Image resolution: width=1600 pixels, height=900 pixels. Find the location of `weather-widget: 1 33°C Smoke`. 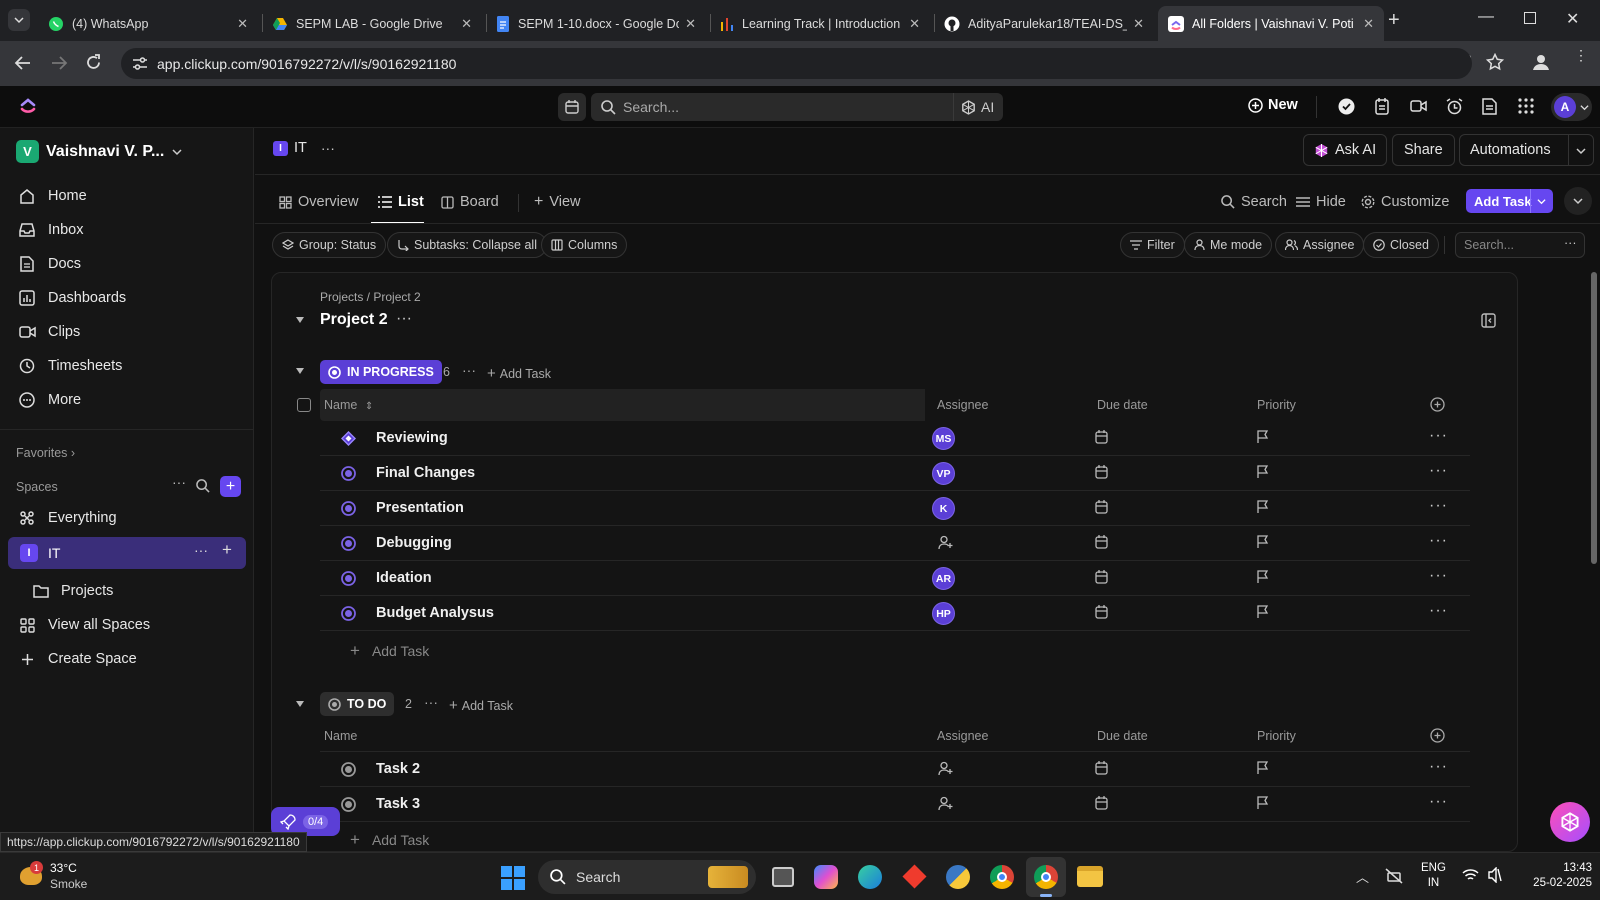

weather-widget: 1 33°C Smoke is located at coordinates (58, 877).